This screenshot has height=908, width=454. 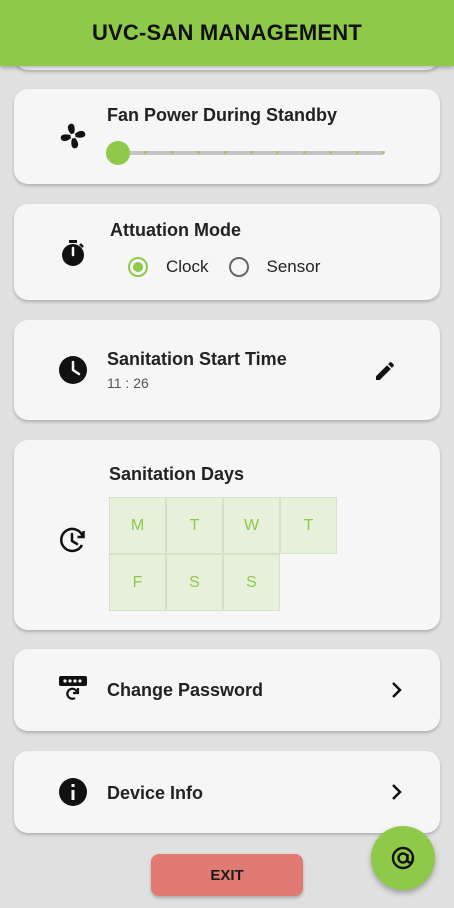 I want to click on actuation-mode-card: Attuation Mode Clock Sensor, so click(x=227, y=252).